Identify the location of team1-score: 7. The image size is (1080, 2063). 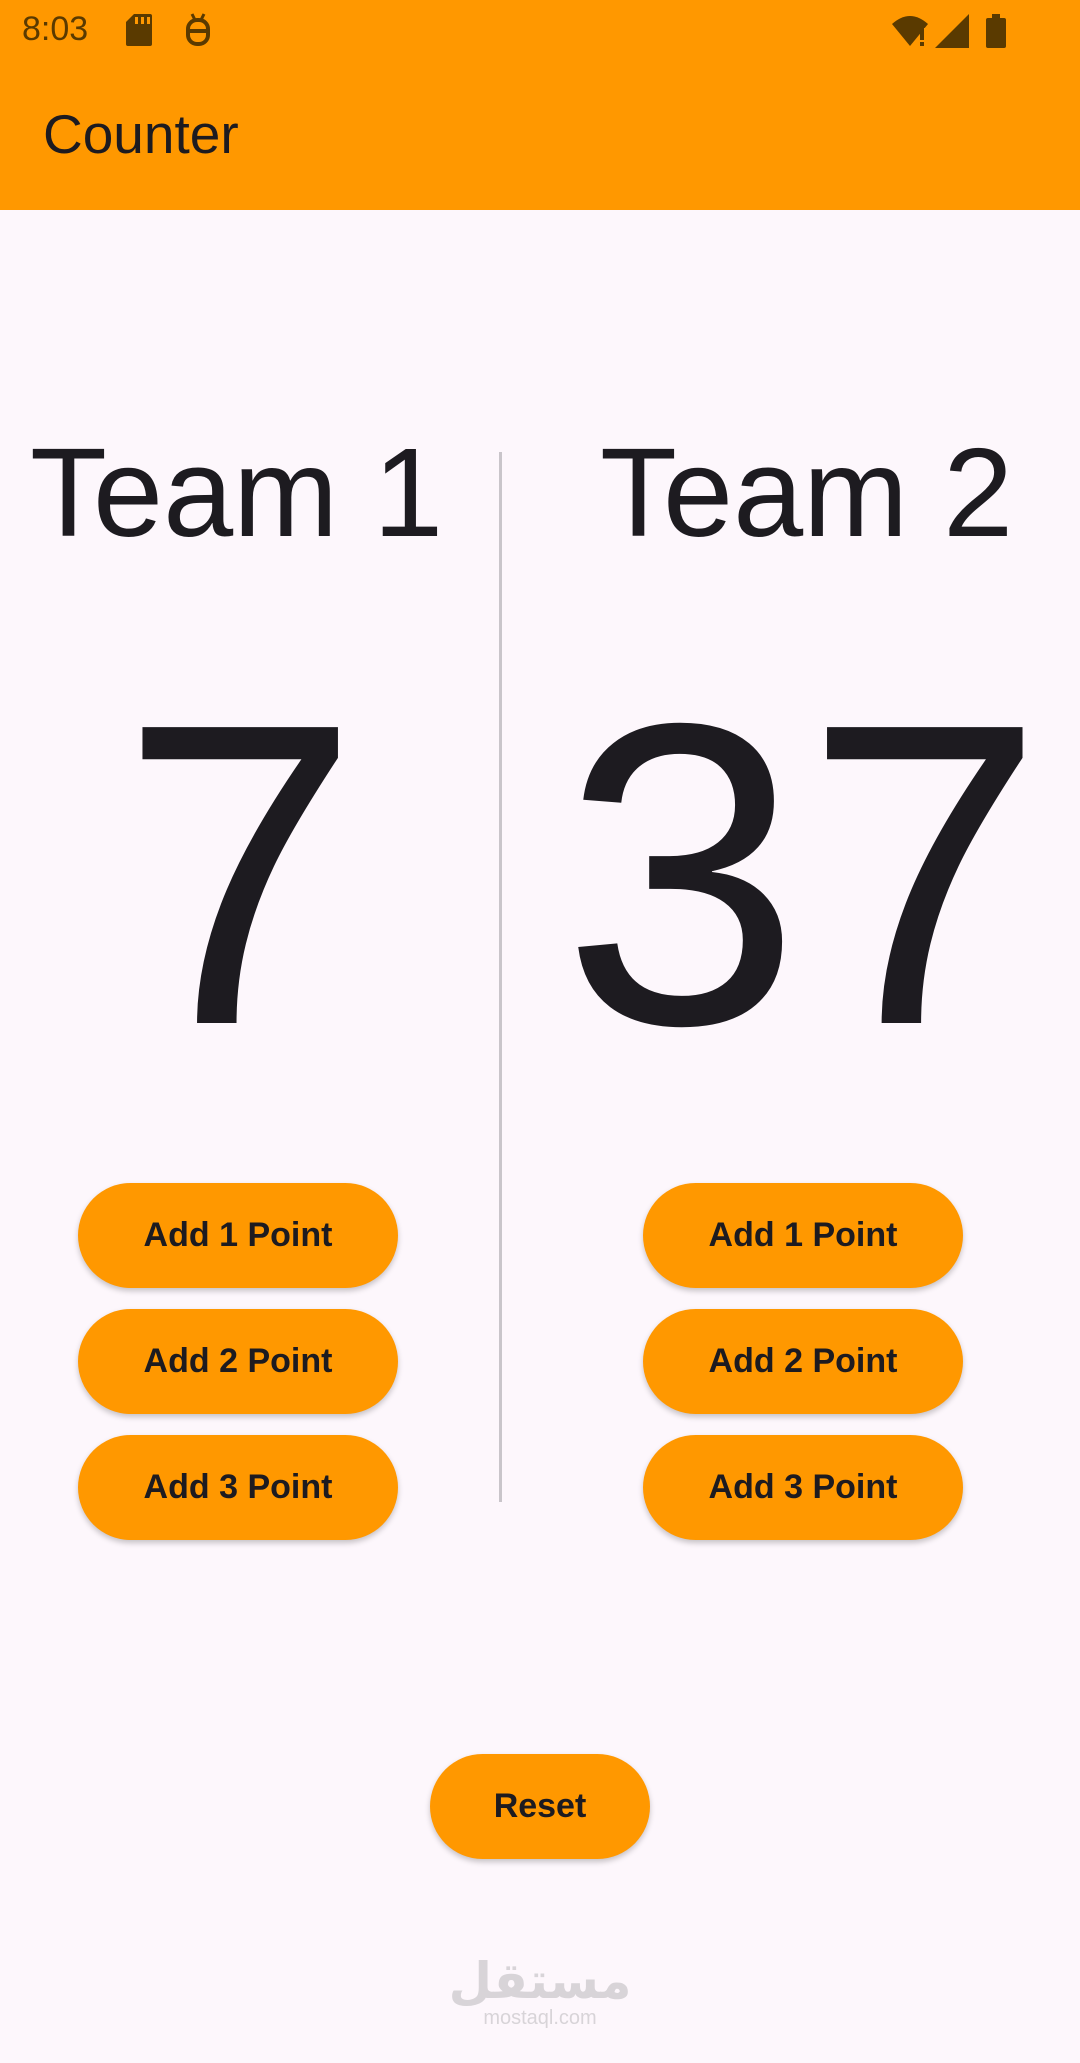
(240, 875).